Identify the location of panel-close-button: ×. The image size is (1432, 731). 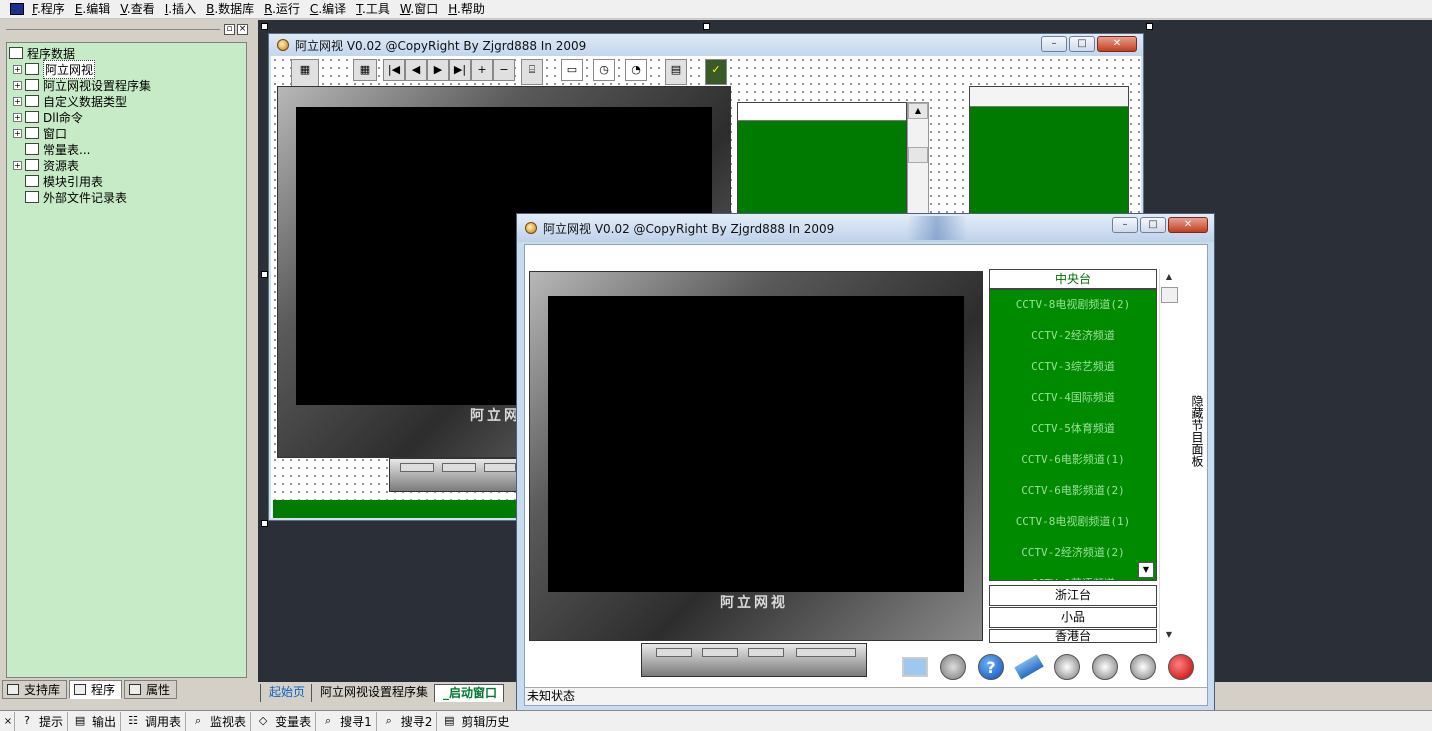
(242, 29).